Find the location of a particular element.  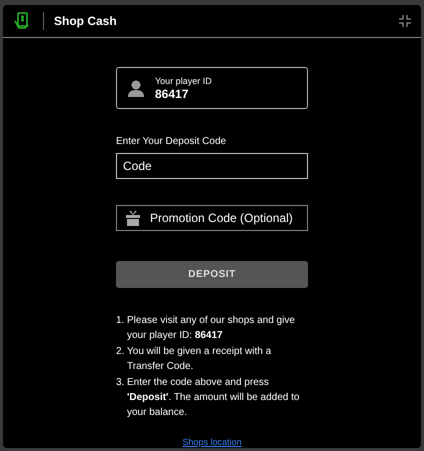

shops-location-link: Shops location is located at coordinates (212, 443).